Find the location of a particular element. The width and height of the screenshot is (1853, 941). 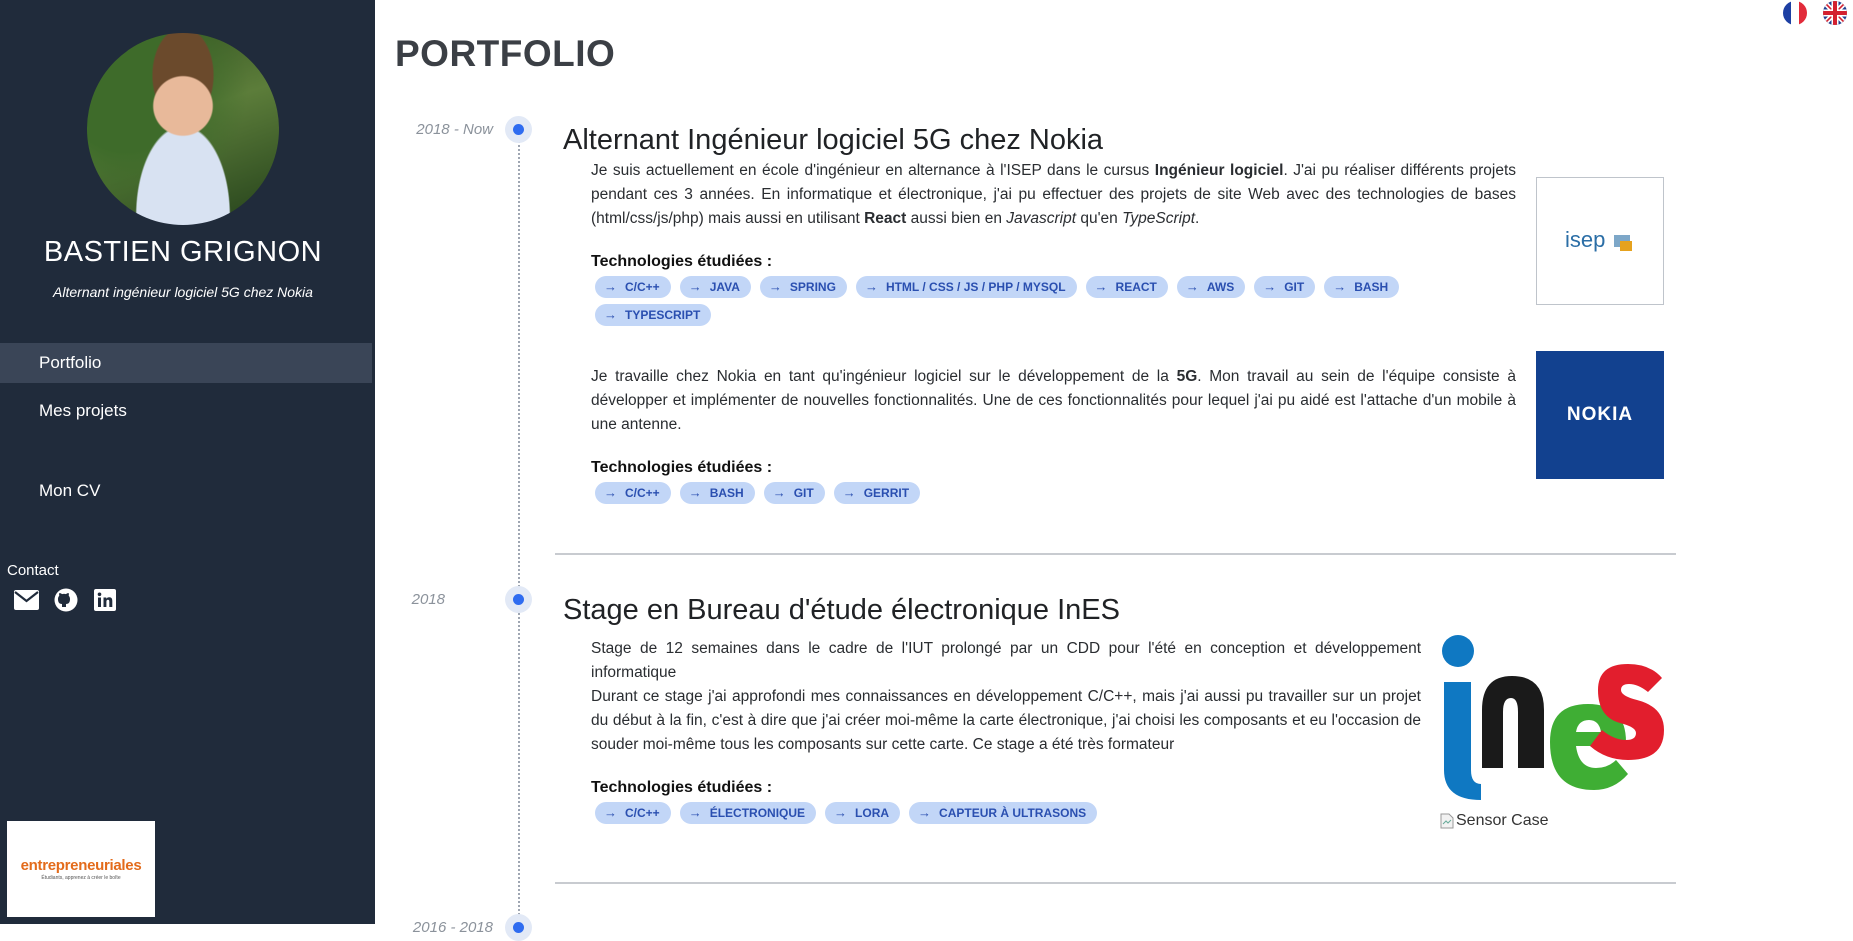

nokia-logo-text: NOKIA is located at coordinates (1600, 414).